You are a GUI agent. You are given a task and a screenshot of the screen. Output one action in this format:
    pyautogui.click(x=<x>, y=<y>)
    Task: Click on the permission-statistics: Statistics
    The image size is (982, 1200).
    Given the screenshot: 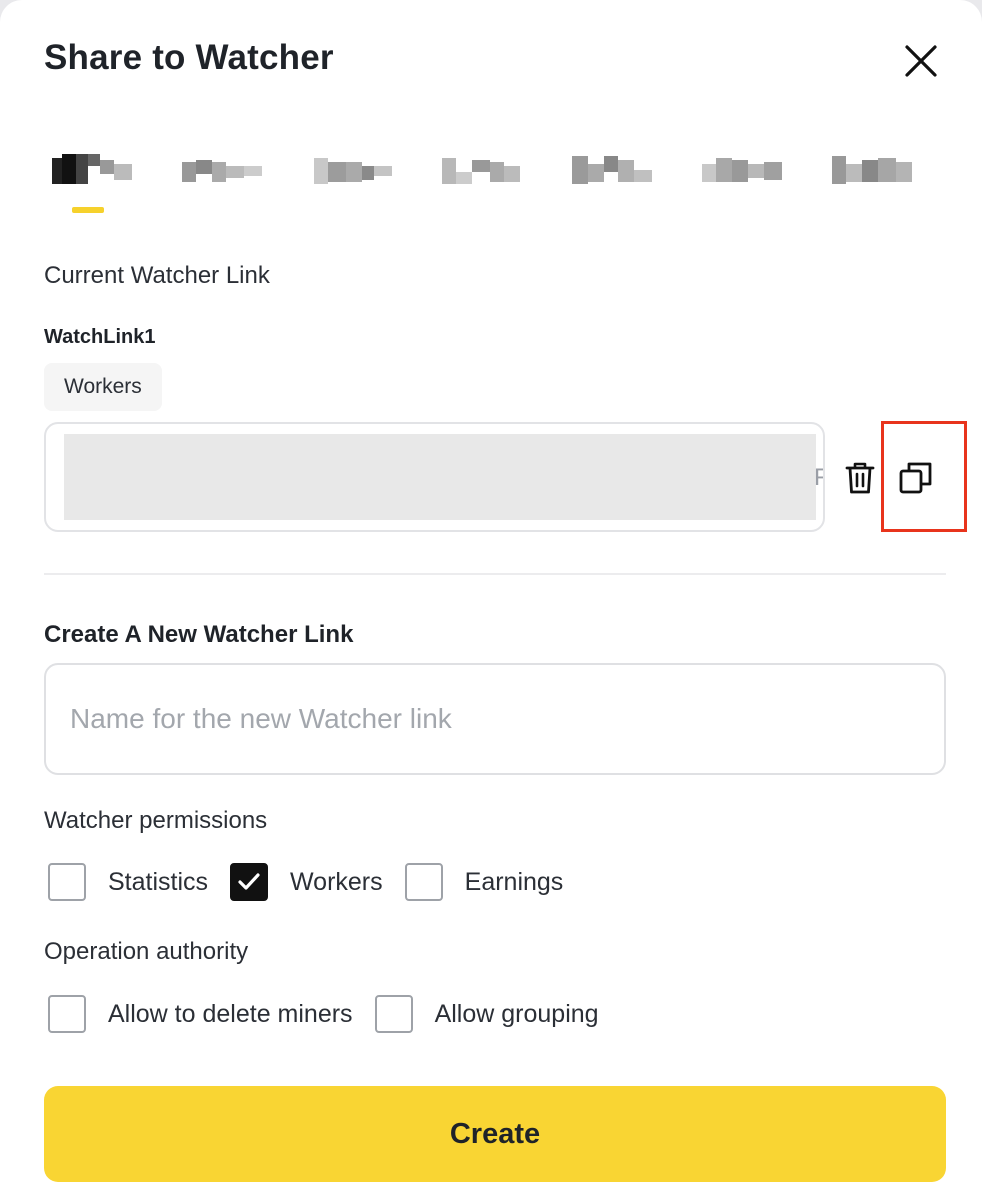 What is the action you would take?
    pyautogui.click(x=128, y=882)
    